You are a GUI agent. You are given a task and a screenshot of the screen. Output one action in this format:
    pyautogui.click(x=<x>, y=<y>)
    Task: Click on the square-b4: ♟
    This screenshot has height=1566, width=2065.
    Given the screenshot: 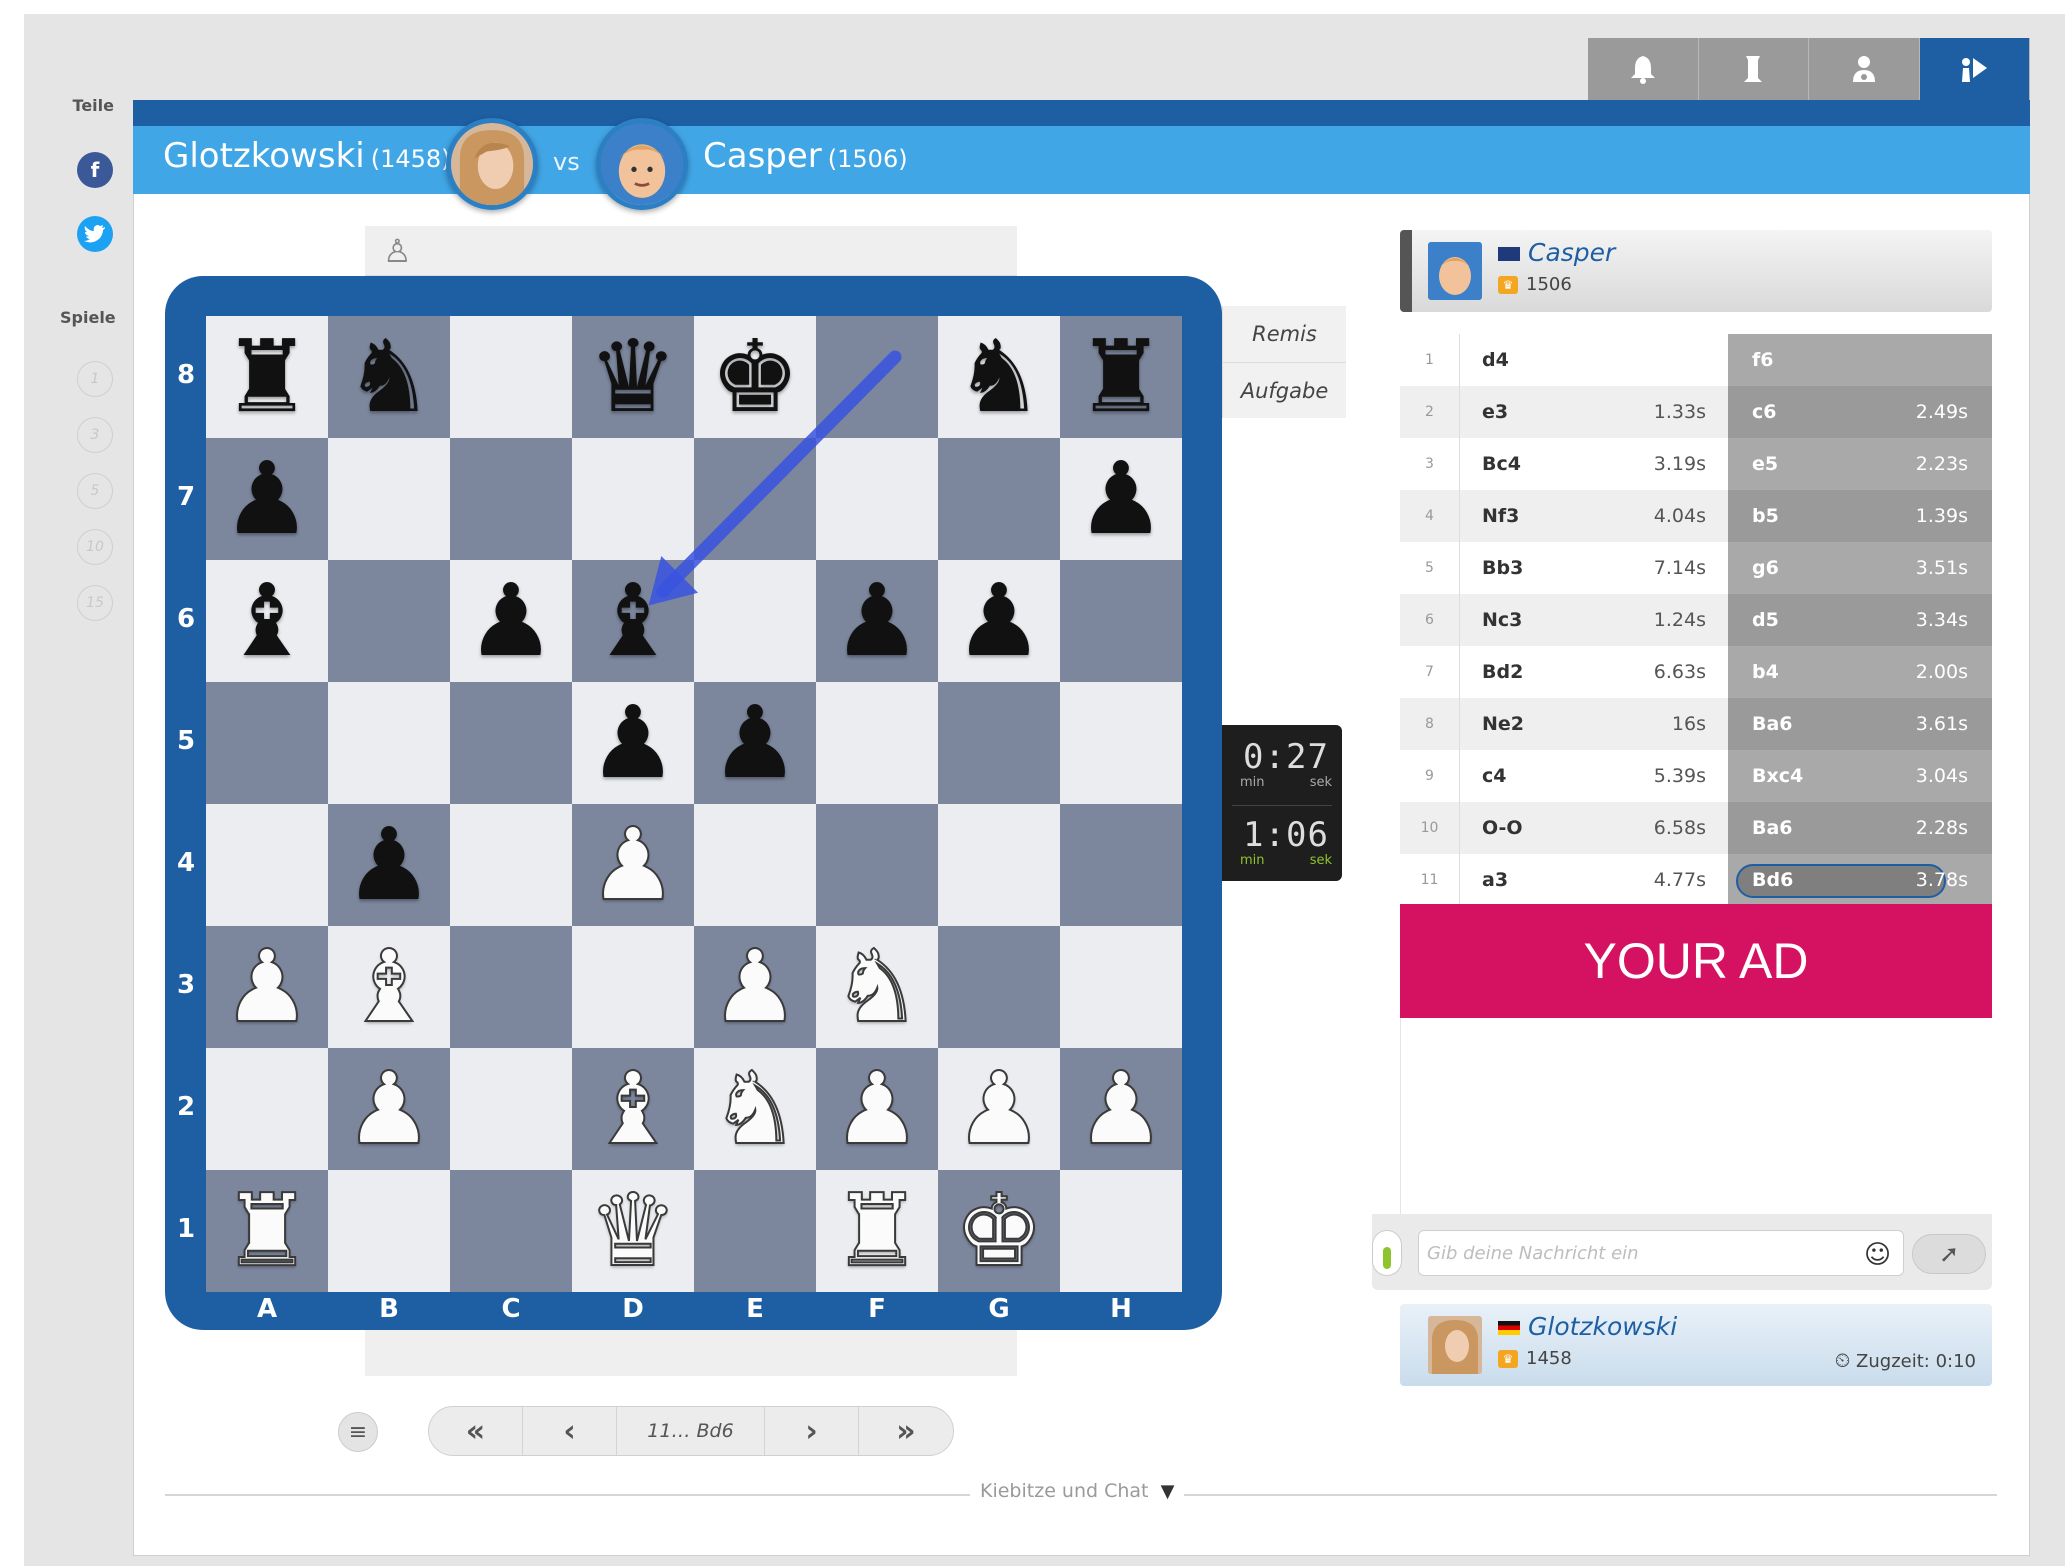 What is the action you would take?
    pyautogui.click(x=389, y=865)
    